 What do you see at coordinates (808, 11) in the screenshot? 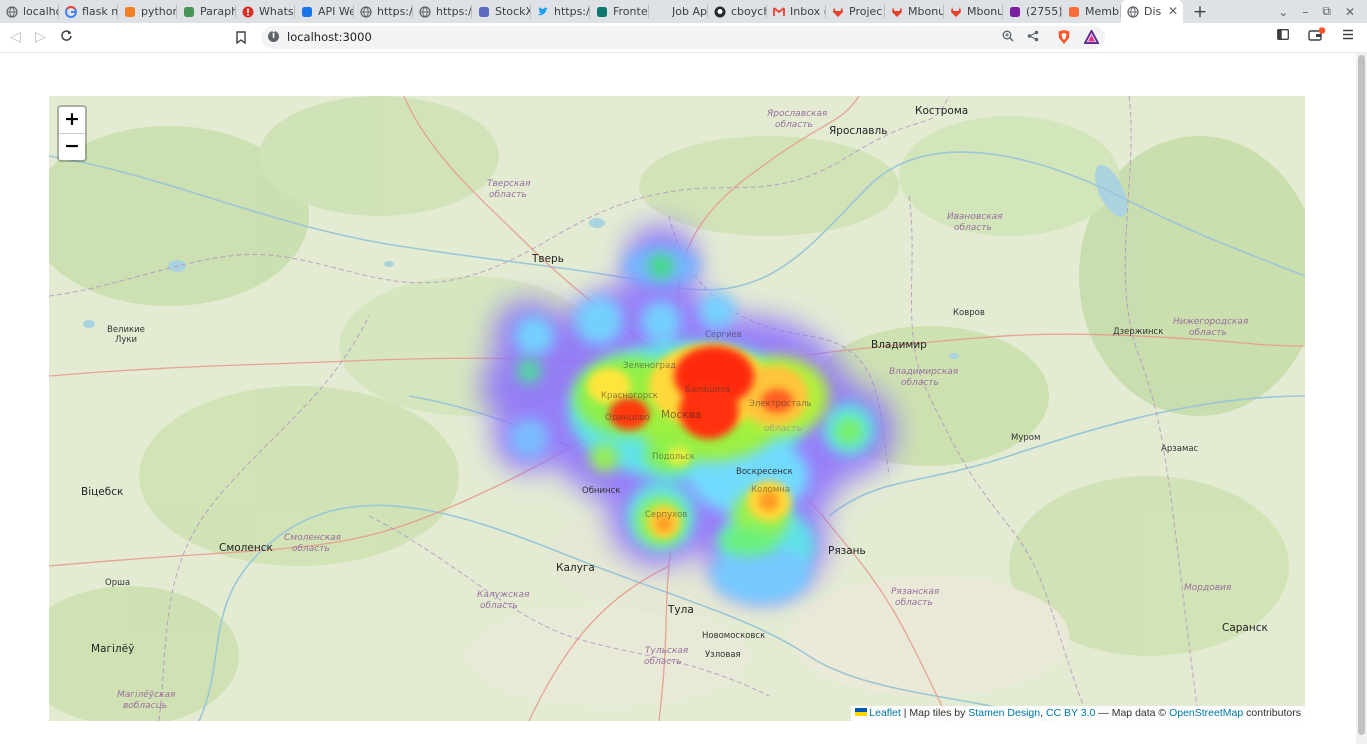
I see `tab-title: Inbox (` at bounding box center [808, 11].